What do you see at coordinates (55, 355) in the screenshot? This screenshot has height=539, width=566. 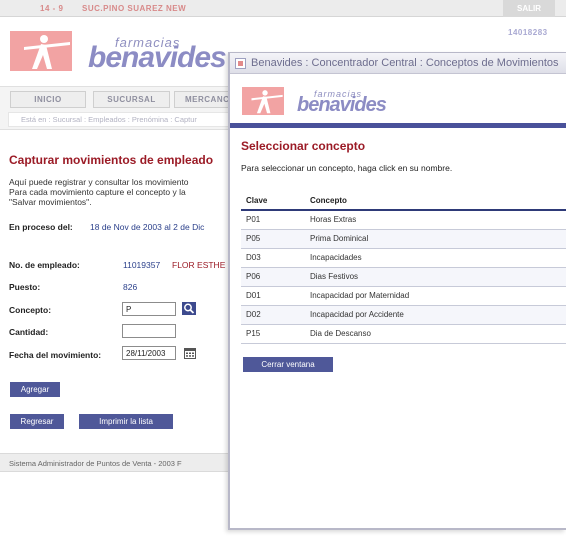 I see `movement-date-label: Fecha del movimiento:` at bounding box center [55, 355].